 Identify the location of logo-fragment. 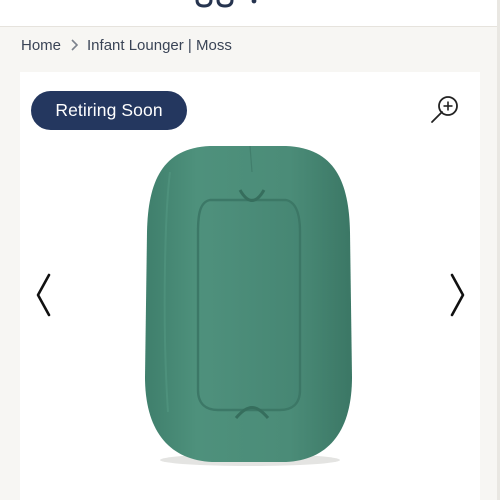
(250, 13).